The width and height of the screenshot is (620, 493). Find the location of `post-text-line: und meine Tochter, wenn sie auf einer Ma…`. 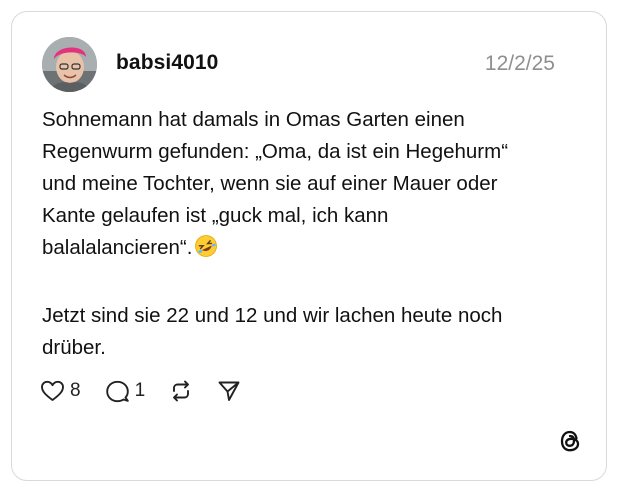

post-text-line: und meine Tochter, wenn sie auf einer Ma… is located at coordinates (270, 183).